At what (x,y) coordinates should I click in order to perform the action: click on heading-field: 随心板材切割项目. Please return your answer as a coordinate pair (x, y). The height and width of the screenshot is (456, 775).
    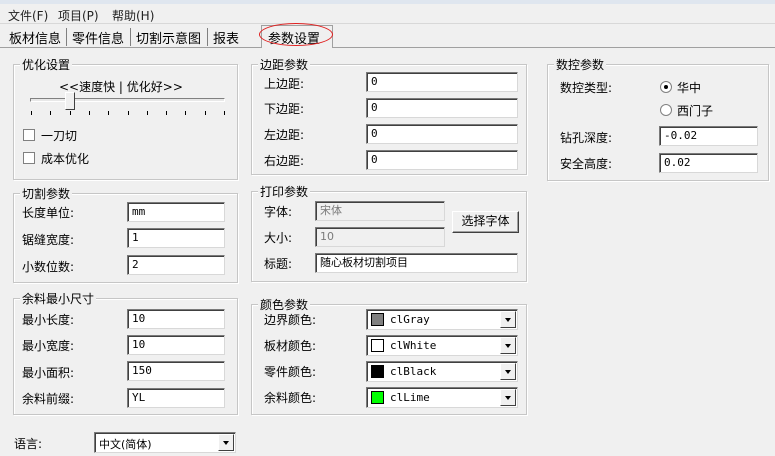
    Looking at the image, I should click on (416, 263).